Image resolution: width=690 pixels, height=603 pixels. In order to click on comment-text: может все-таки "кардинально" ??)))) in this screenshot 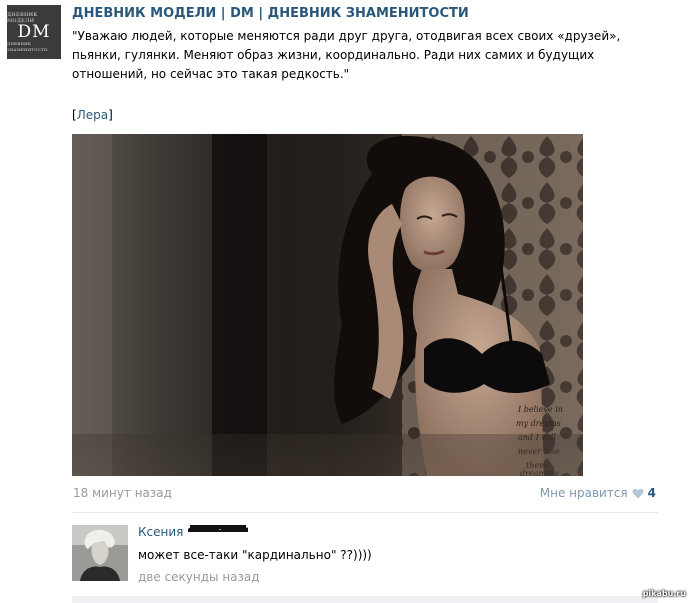, I will do `click(255, 555)`.